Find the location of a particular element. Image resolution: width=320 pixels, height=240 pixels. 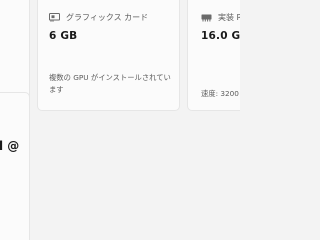

installed-ram-tile: 実装 R 16.0 GB 速度: 3200 is located at coordinates (213, 55).